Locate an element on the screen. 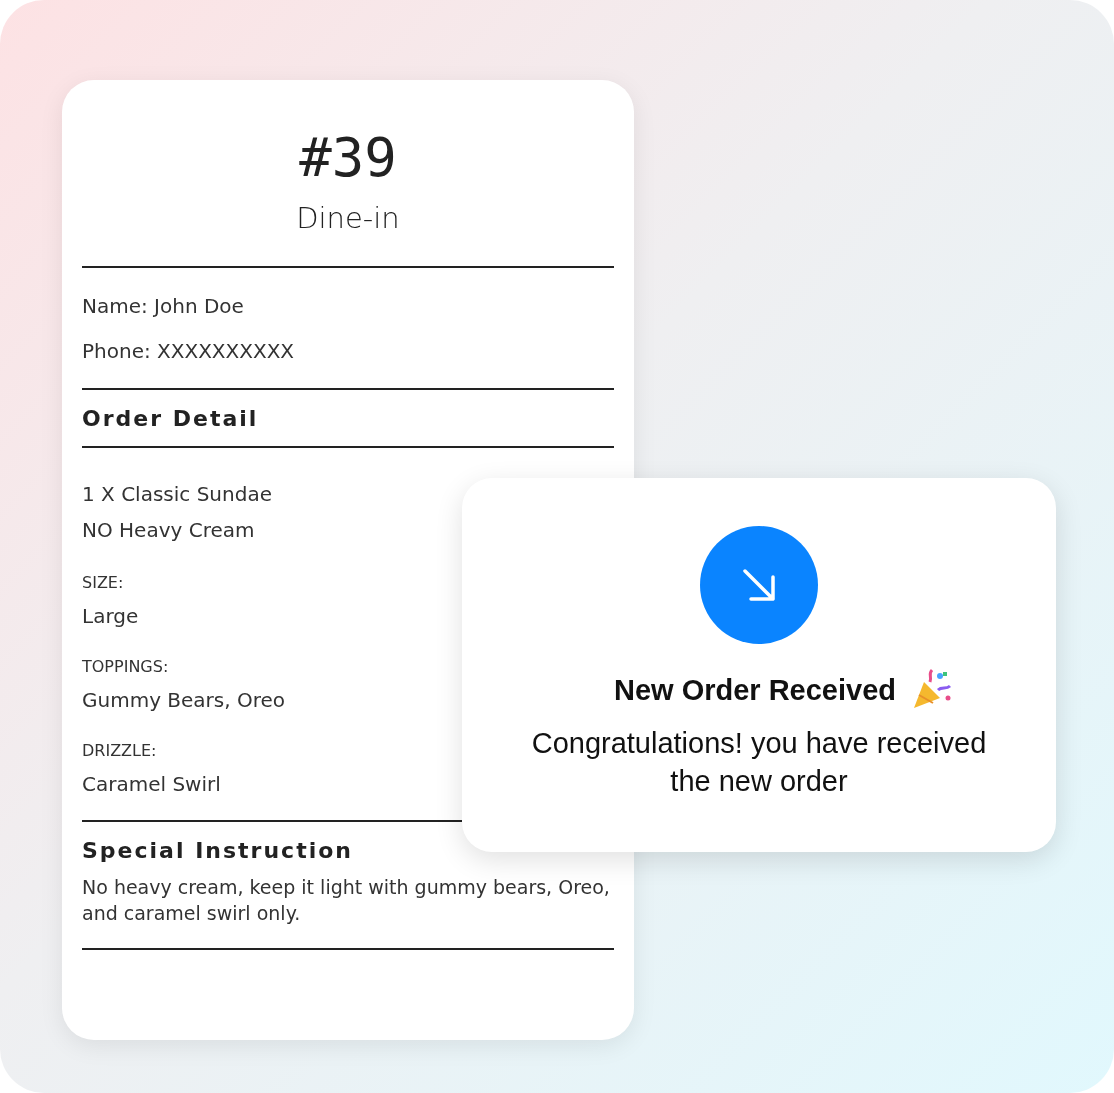 The image size is (1114, 1093). item-name: 1 X Classic Sundae is located at coordinates (177, 494).